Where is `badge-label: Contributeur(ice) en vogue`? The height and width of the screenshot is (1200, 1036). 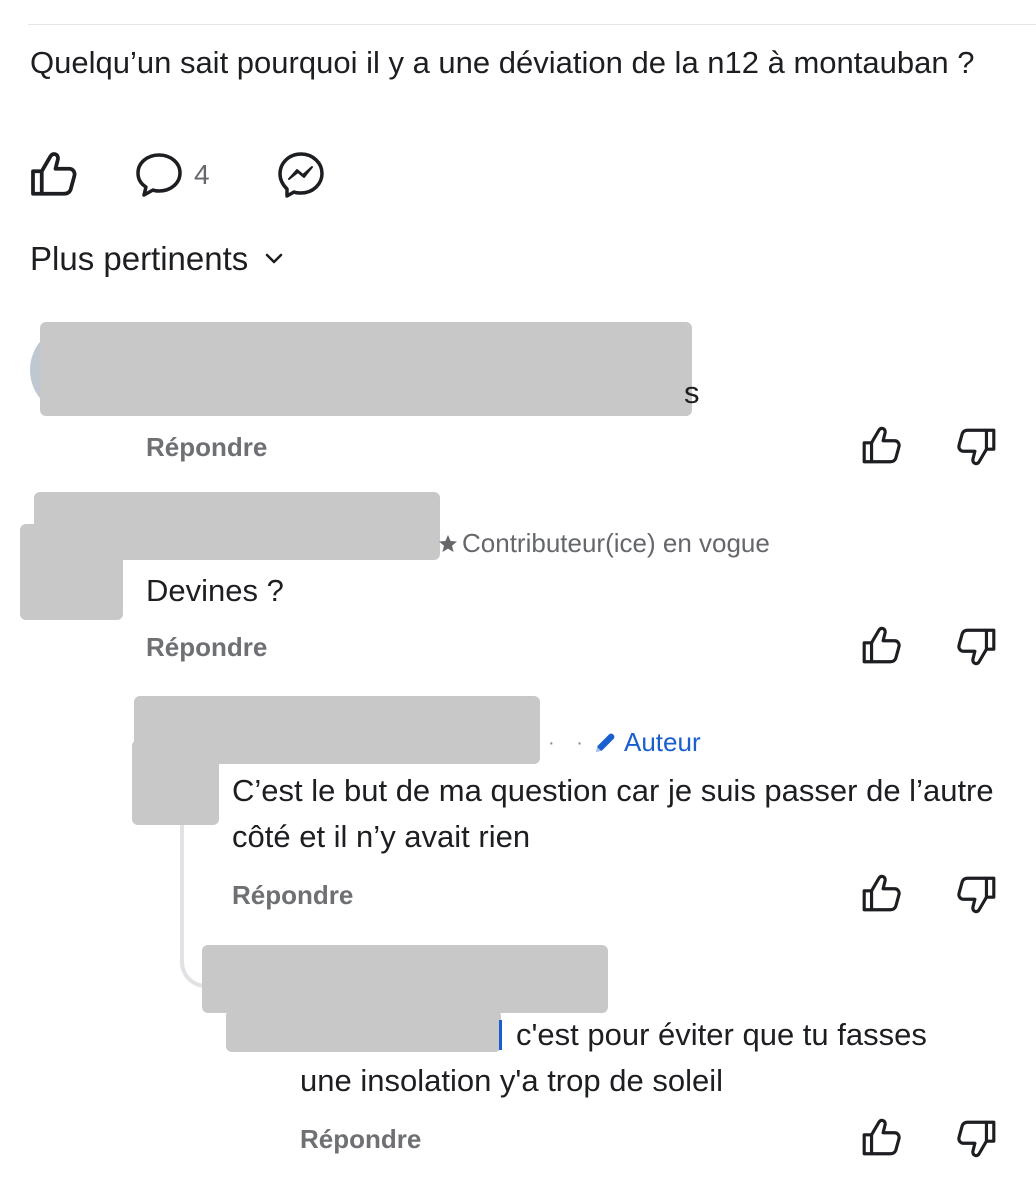
badge-label: Contributeur(ice) en vogue is located at coordinates (616, 543).